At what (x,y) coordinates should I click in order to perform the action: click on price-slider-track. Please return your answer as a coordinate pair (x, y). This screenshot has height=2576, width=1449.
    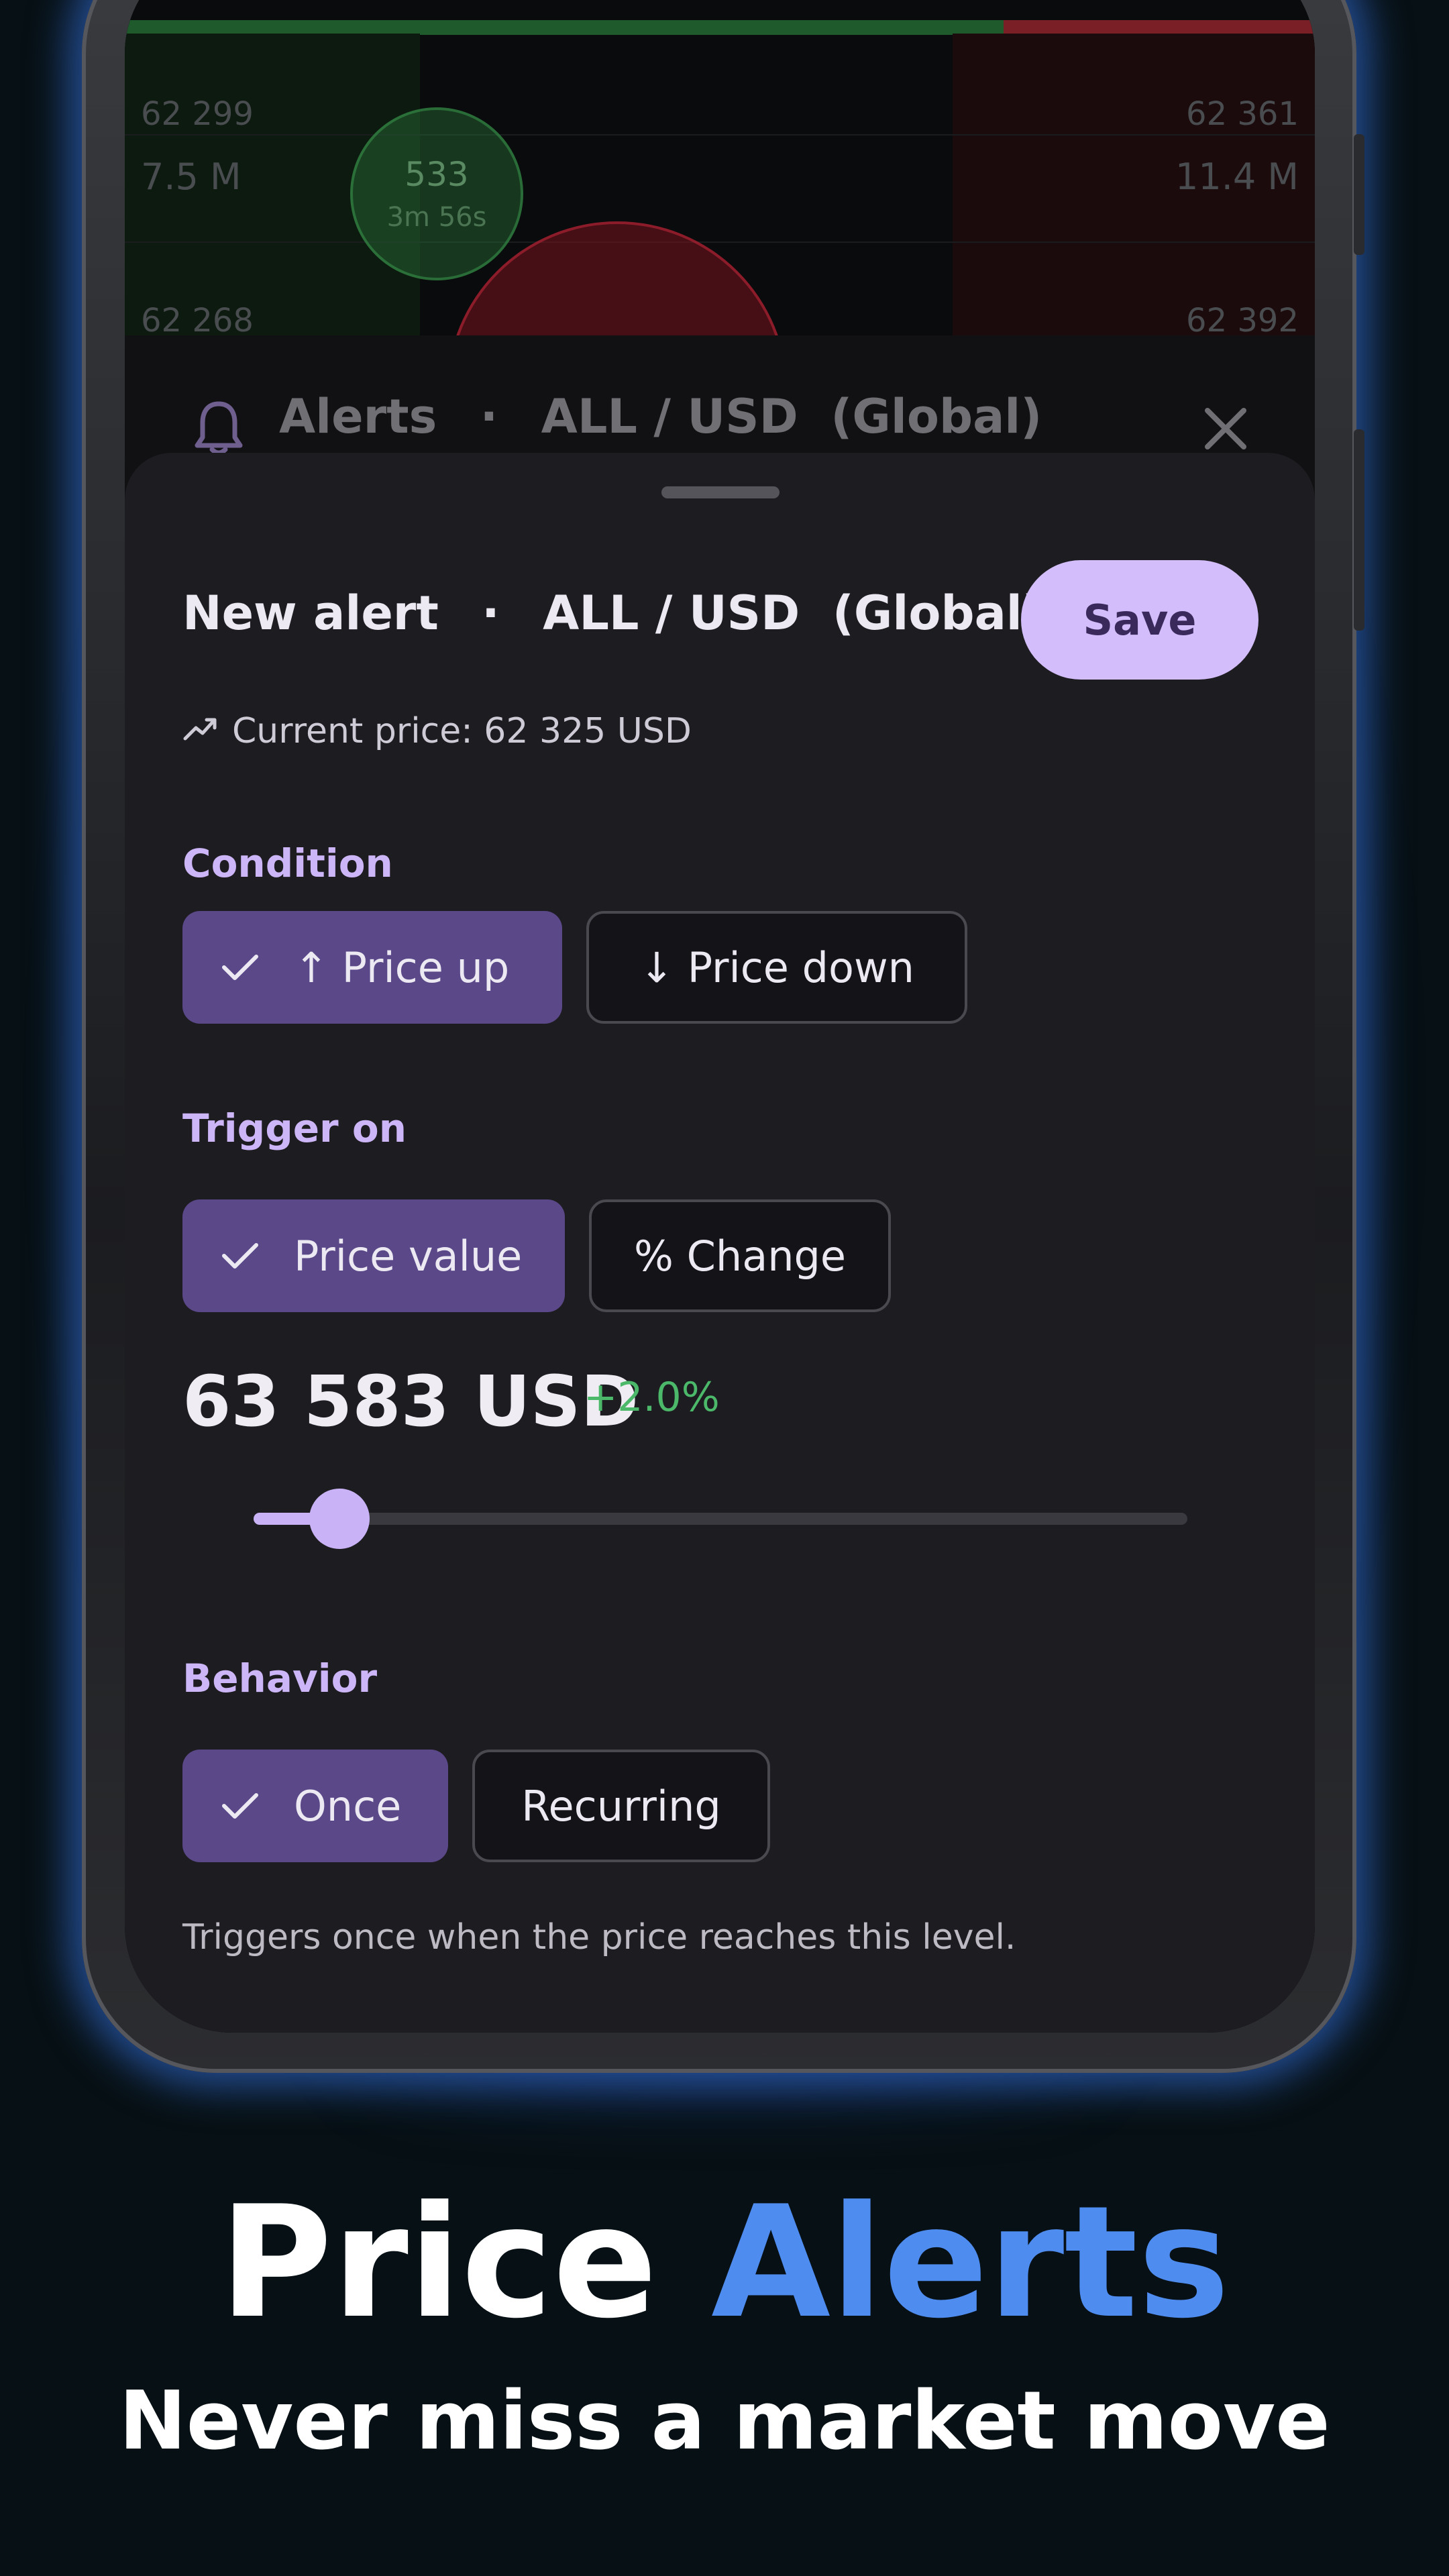
    Looking at the image, I should click on (720, 1519).